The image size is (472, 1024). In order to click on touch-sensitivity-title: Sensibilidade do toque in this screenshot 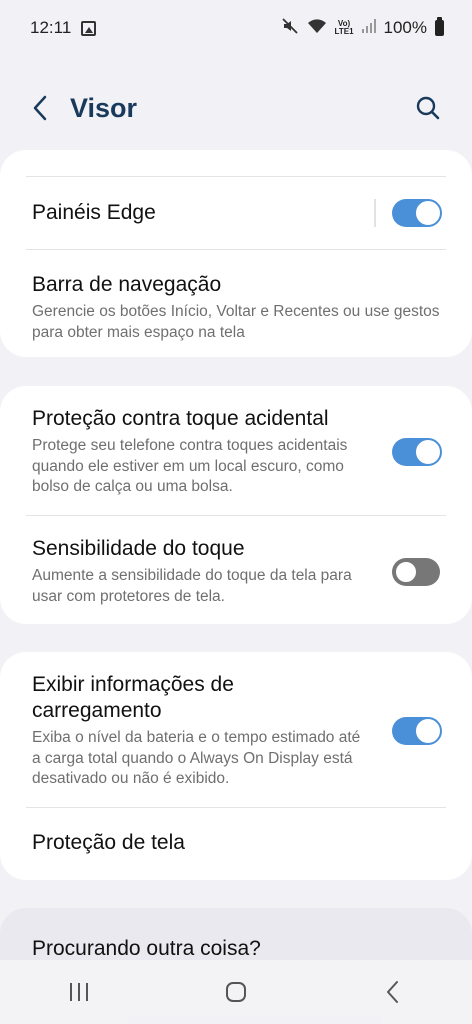, I will do `click(138, 548)`.